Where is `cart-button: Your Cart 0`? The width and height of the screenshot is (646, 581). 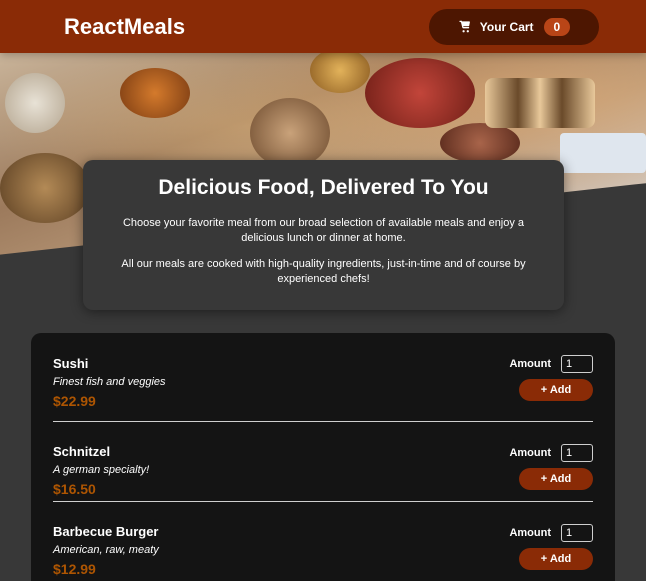 cart-button: Your Cart 0 is located at coordinates (514, 26).